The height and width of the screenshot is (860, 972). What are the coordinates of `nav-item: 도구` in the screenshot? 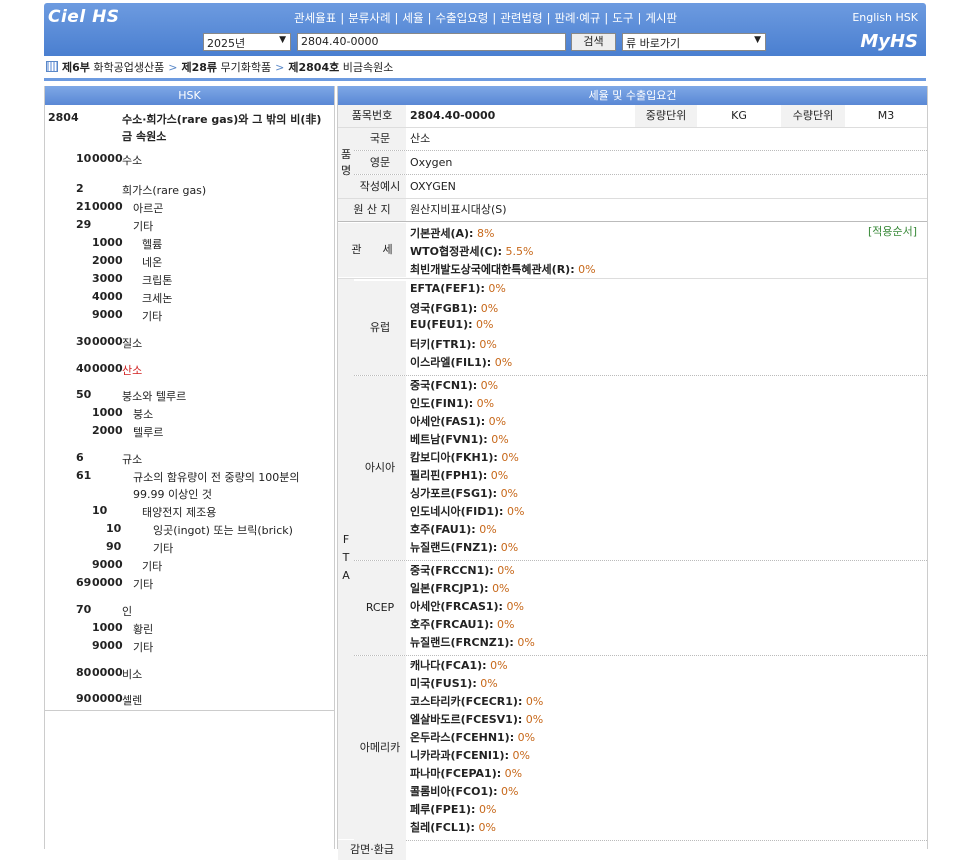 It's located at (622, 18).